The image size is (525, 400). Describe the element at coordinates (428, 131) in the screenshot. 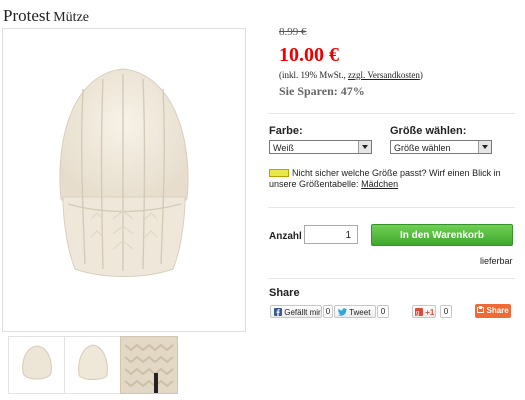

I see `size-label: Größe wählen:` at that location.